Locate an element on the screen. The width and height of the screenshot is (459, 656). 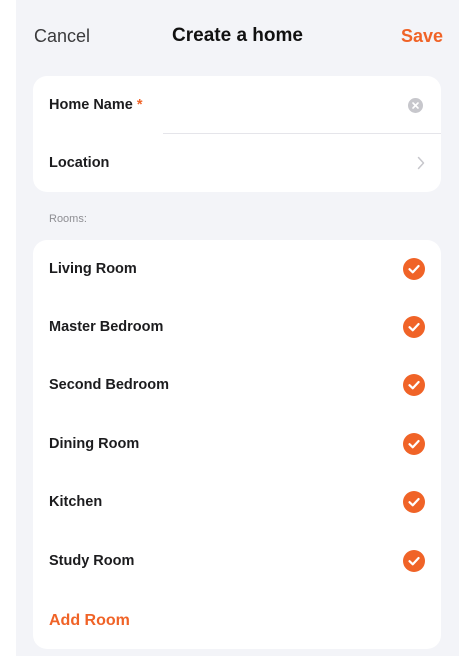
add-room-button: Add Room is located at coordinates (89, 621).